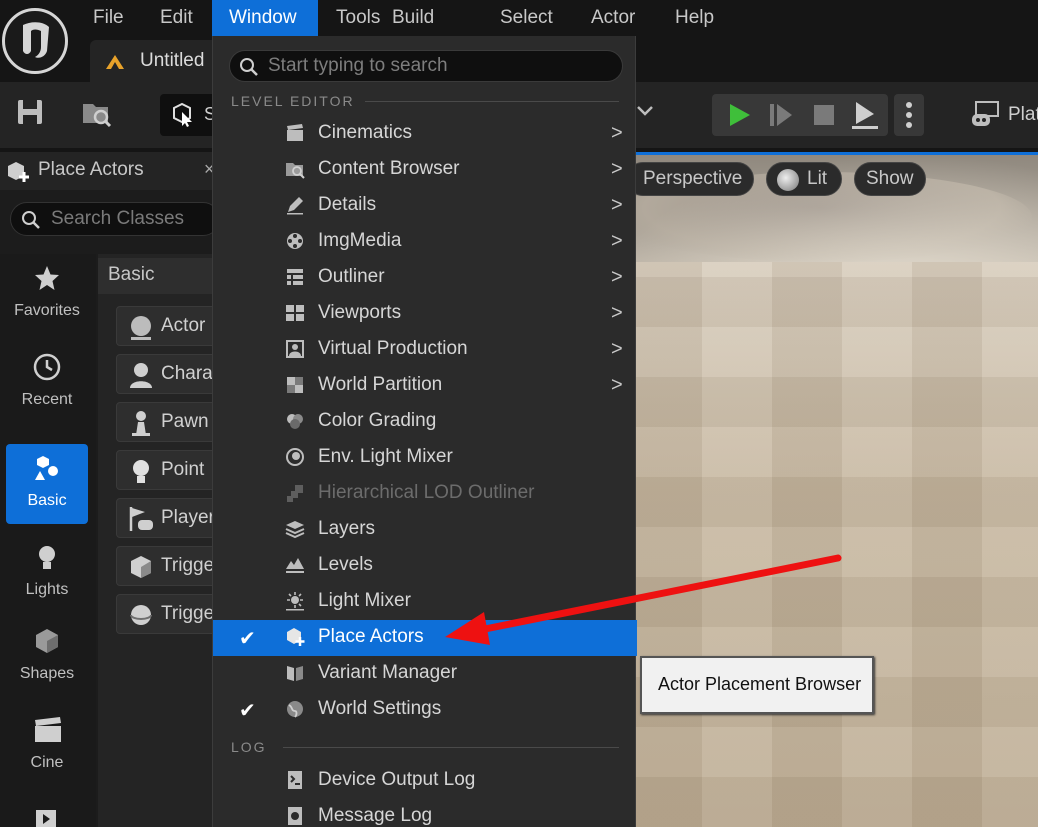  Describe the element at coordinates (413, 18) in the screenshot. I see `menu-build: Build` at that location.